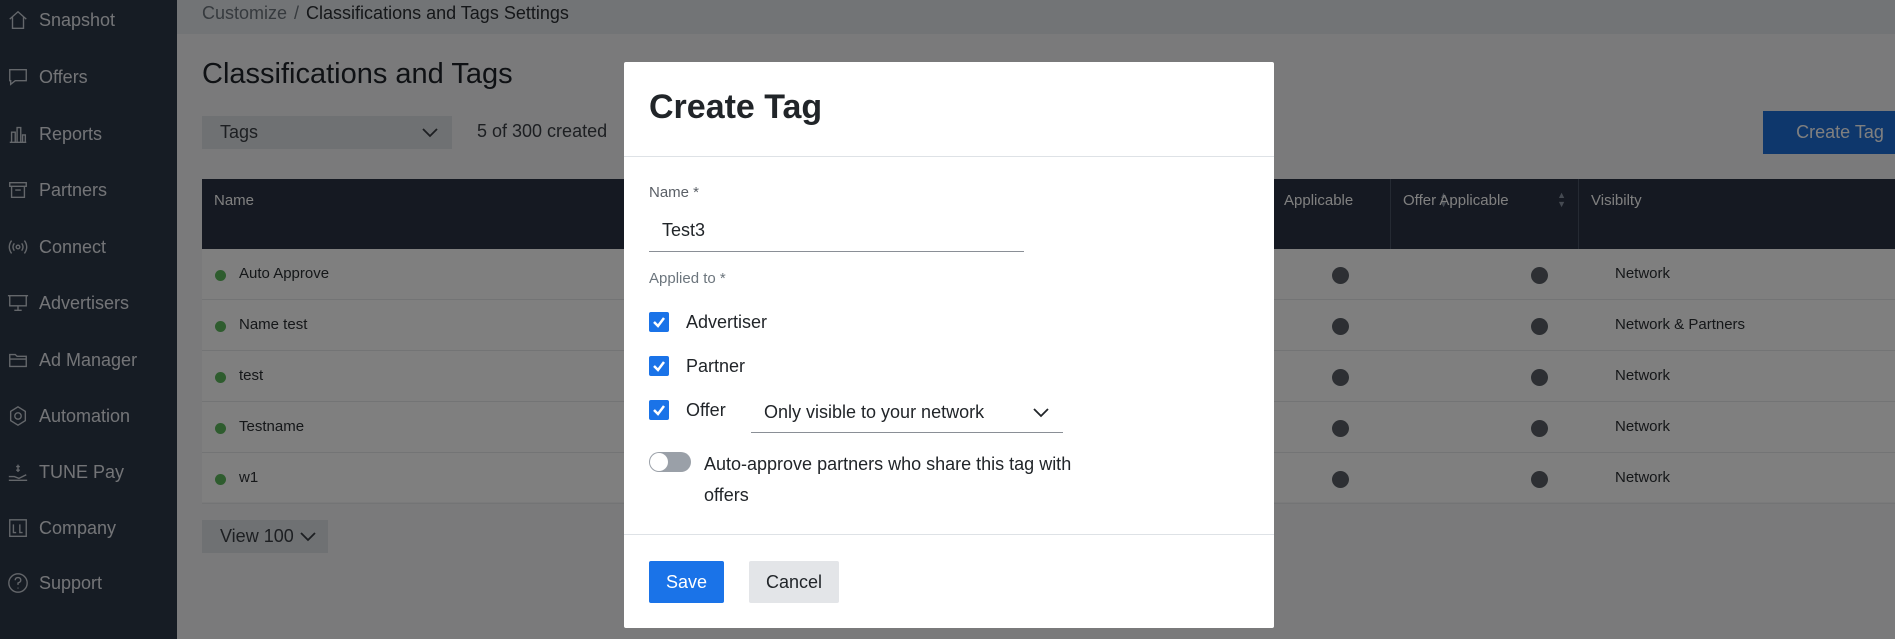 This screenshot has width=1895, height=639. I want to click on advertiser-checkbox, so click(659, 322).